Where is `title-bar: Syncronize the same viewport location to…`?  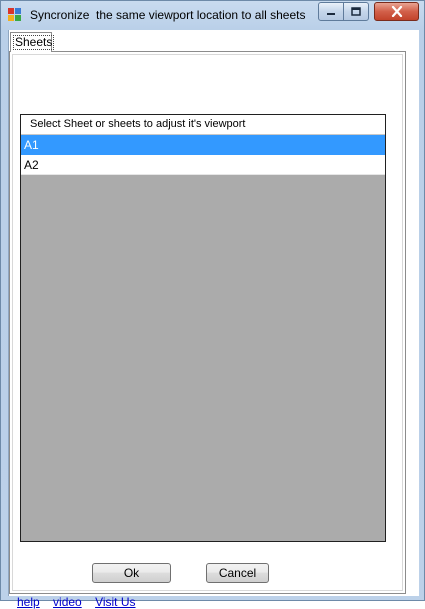 title-bar: Syncronize the same viewport location to… is located at coordinates (212, 15).